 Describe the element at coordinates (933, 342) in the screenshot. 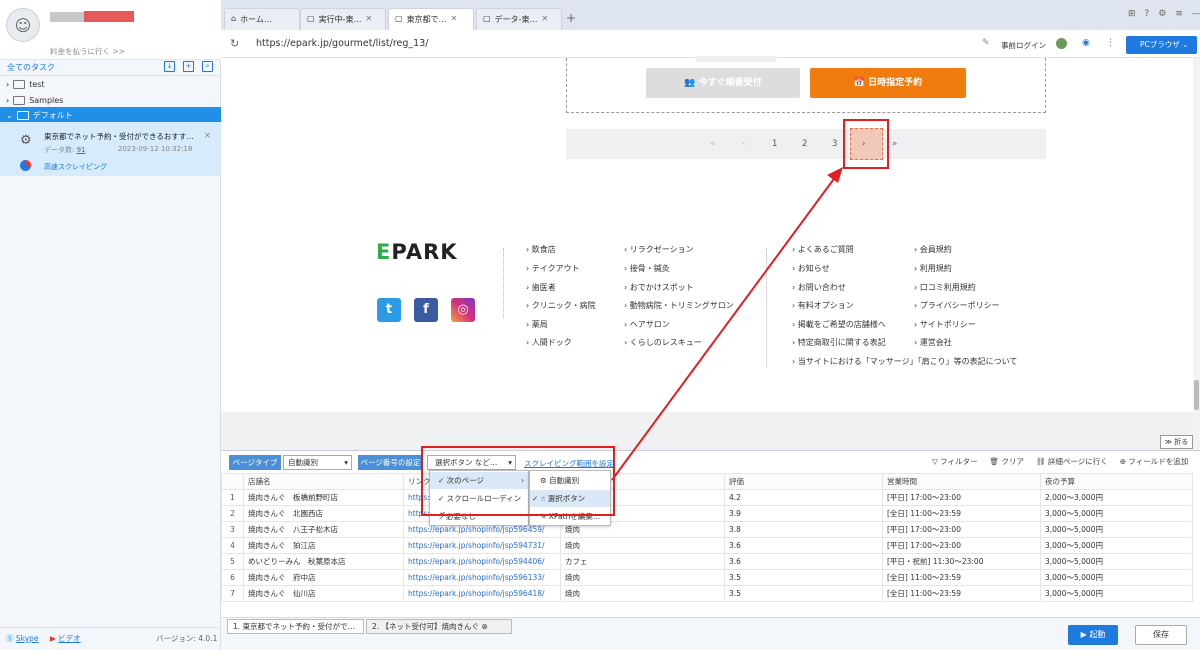

I see `footer-link: › 運営会社` at that location.